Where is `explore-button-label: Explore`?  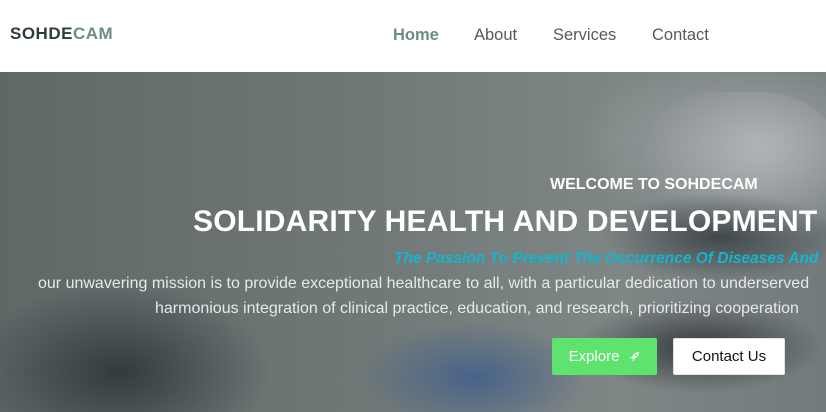 explore-button-label: Explore is located at coordinates (594, 356).